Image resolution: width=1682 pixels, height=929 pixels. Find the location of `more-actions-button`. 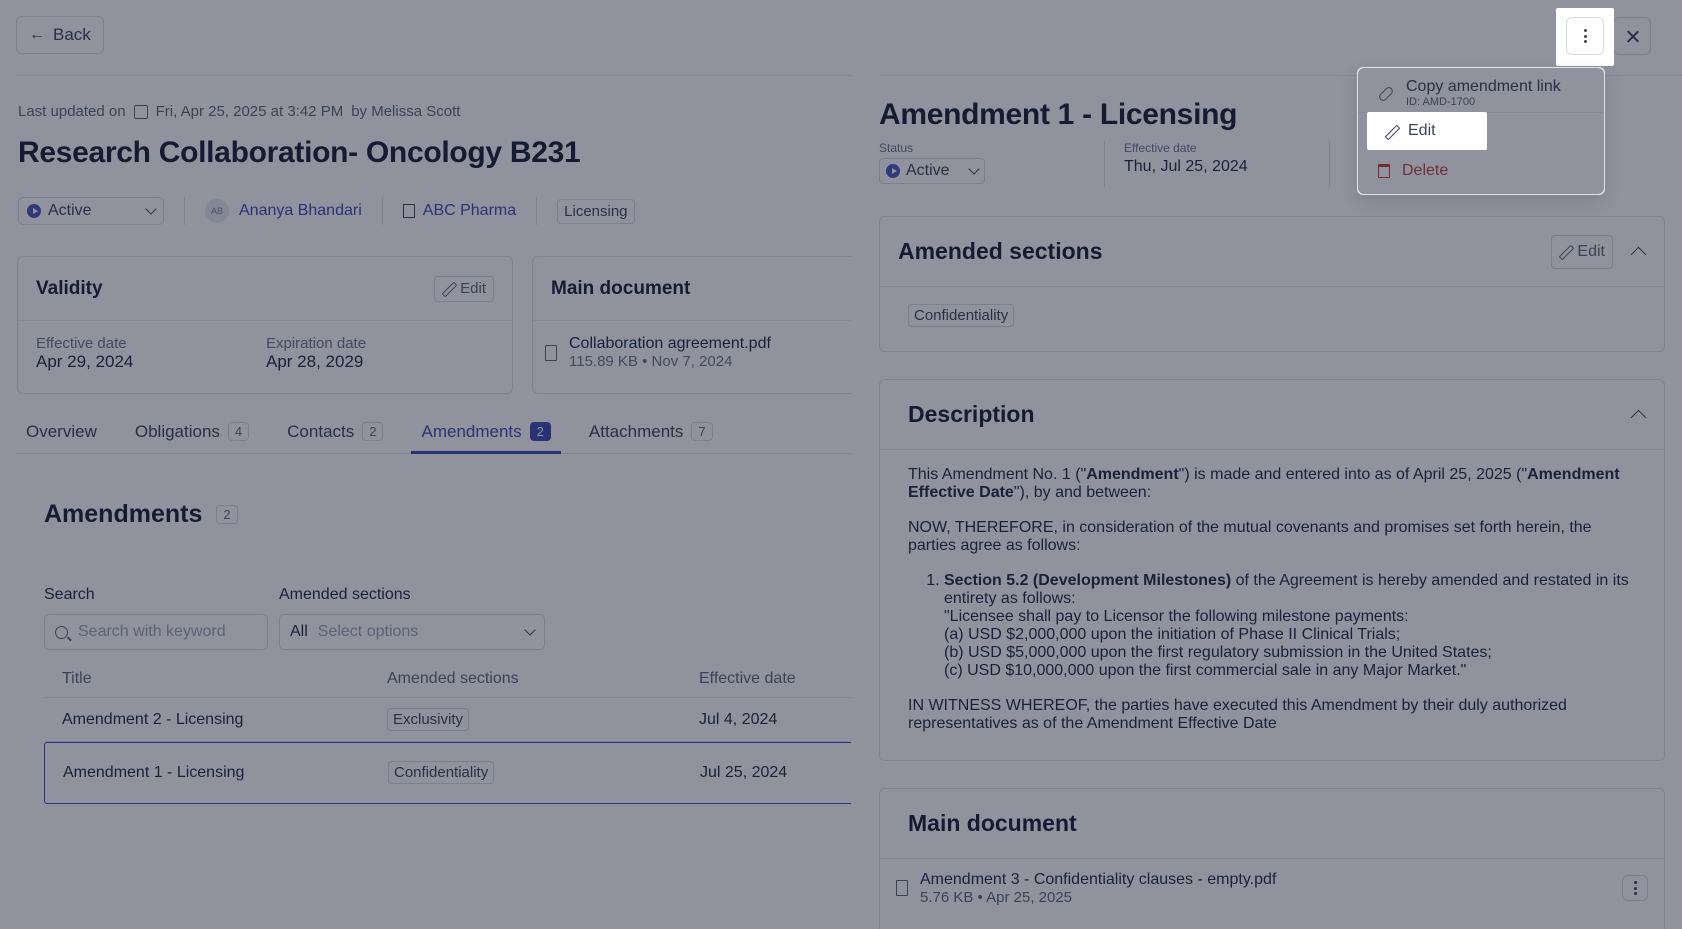

more-actions-button is located at coordinates (1585, 36).